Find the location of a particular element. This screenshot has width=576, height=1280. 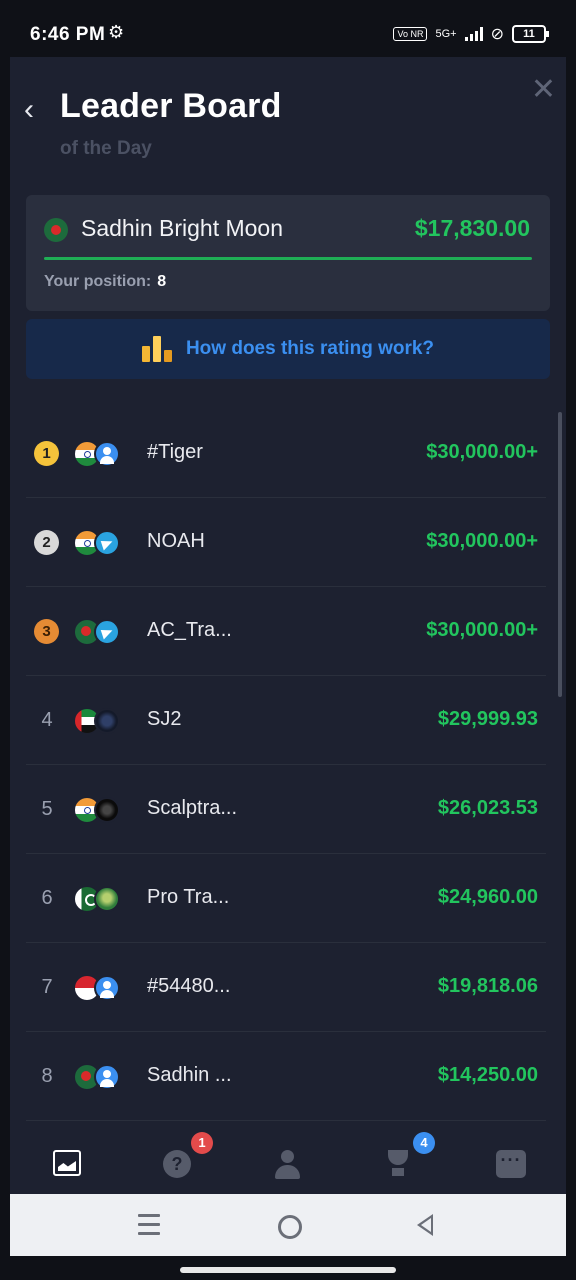

status-icons: Vo NR 5G+ ⊘ 11 is located at coordinates (471, 34).